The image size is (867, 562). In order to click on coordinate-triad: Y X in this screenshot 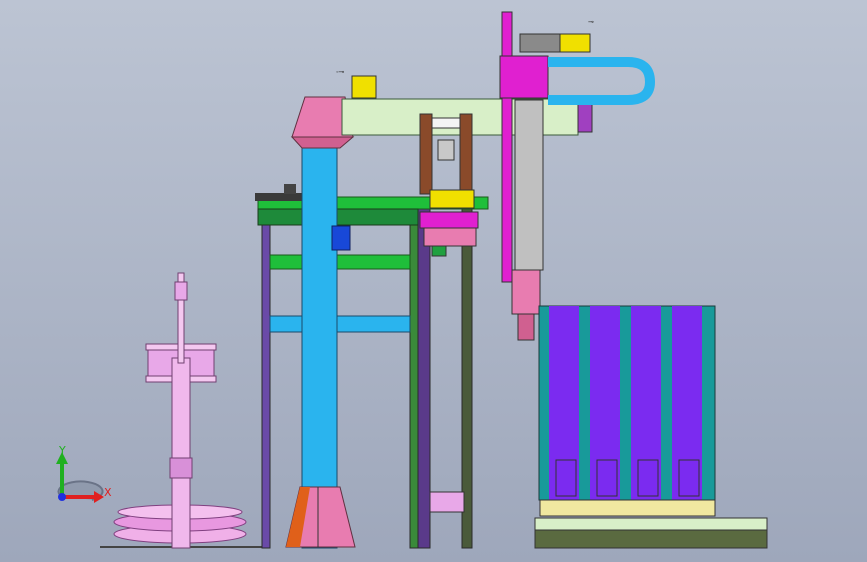, I will do `click(84, 473)`.